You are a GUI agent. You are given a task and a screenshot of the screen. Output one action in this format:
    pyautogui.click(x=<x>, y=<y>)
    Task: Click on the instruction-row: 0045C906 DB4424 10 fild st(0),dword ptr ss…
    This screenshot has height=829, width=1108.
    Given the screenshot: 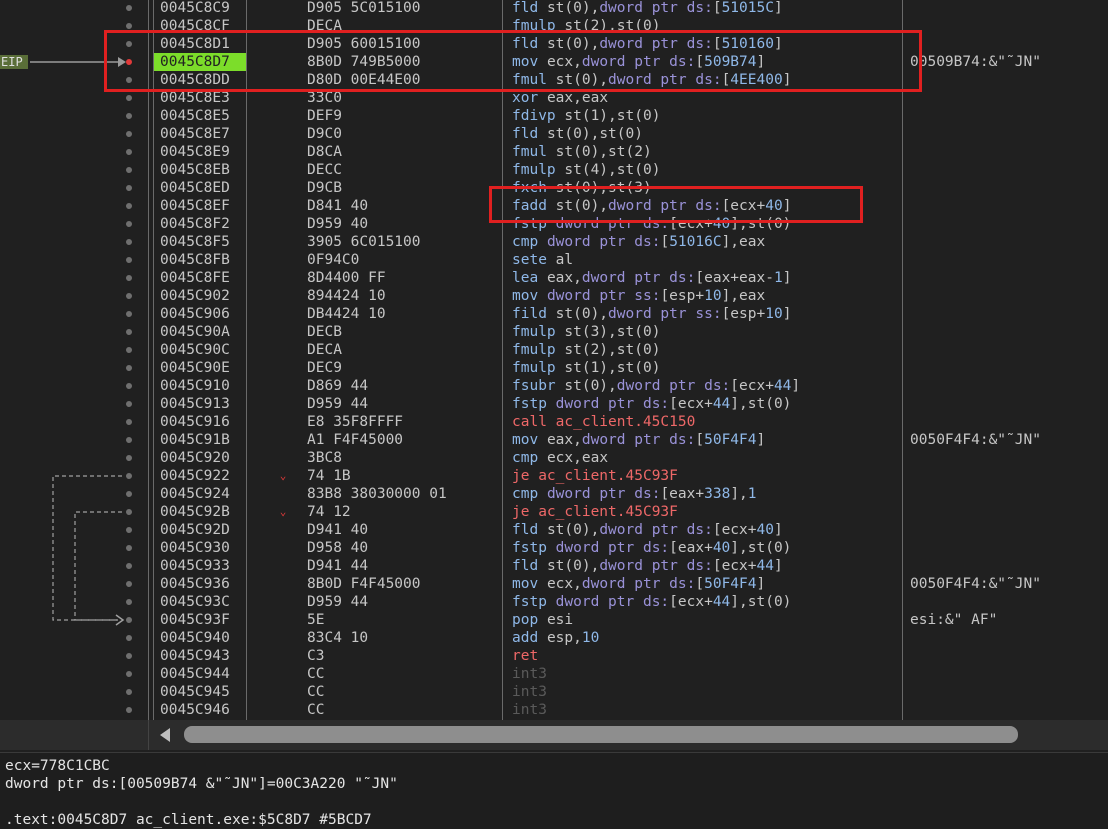 What is the action you would take?
    pyautogui.click(x=554, y=314)
    